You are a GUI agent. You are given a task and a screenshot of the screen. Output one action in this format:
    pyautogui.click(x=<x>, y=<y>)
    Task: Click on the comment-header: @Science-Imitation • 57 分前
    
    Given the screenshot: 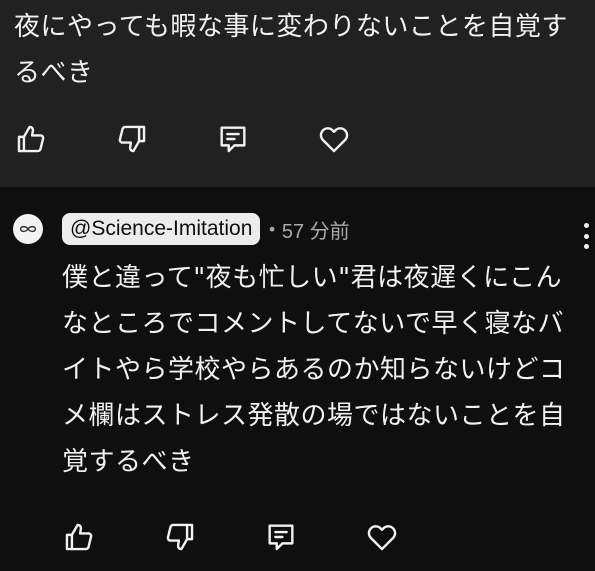 What is the action you would take?
    pyautogui.click(x=206, y=229)
    